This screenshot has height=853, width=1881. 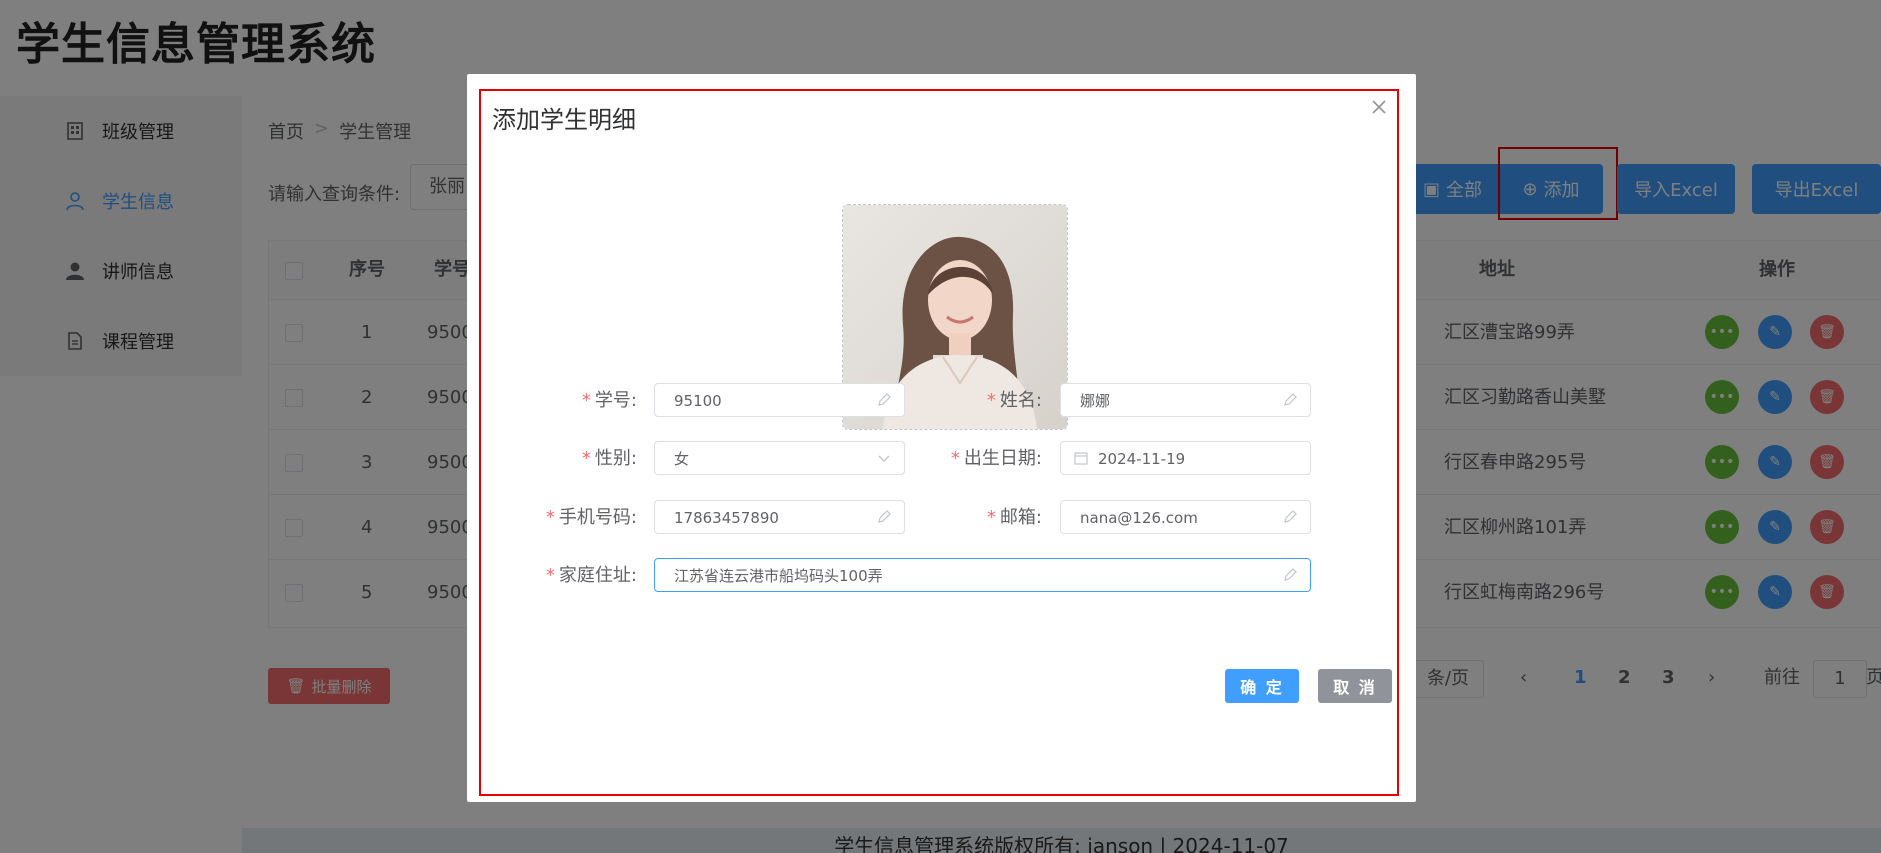 I want to click on student-no-input: 95100, so click(x=779, y=400).